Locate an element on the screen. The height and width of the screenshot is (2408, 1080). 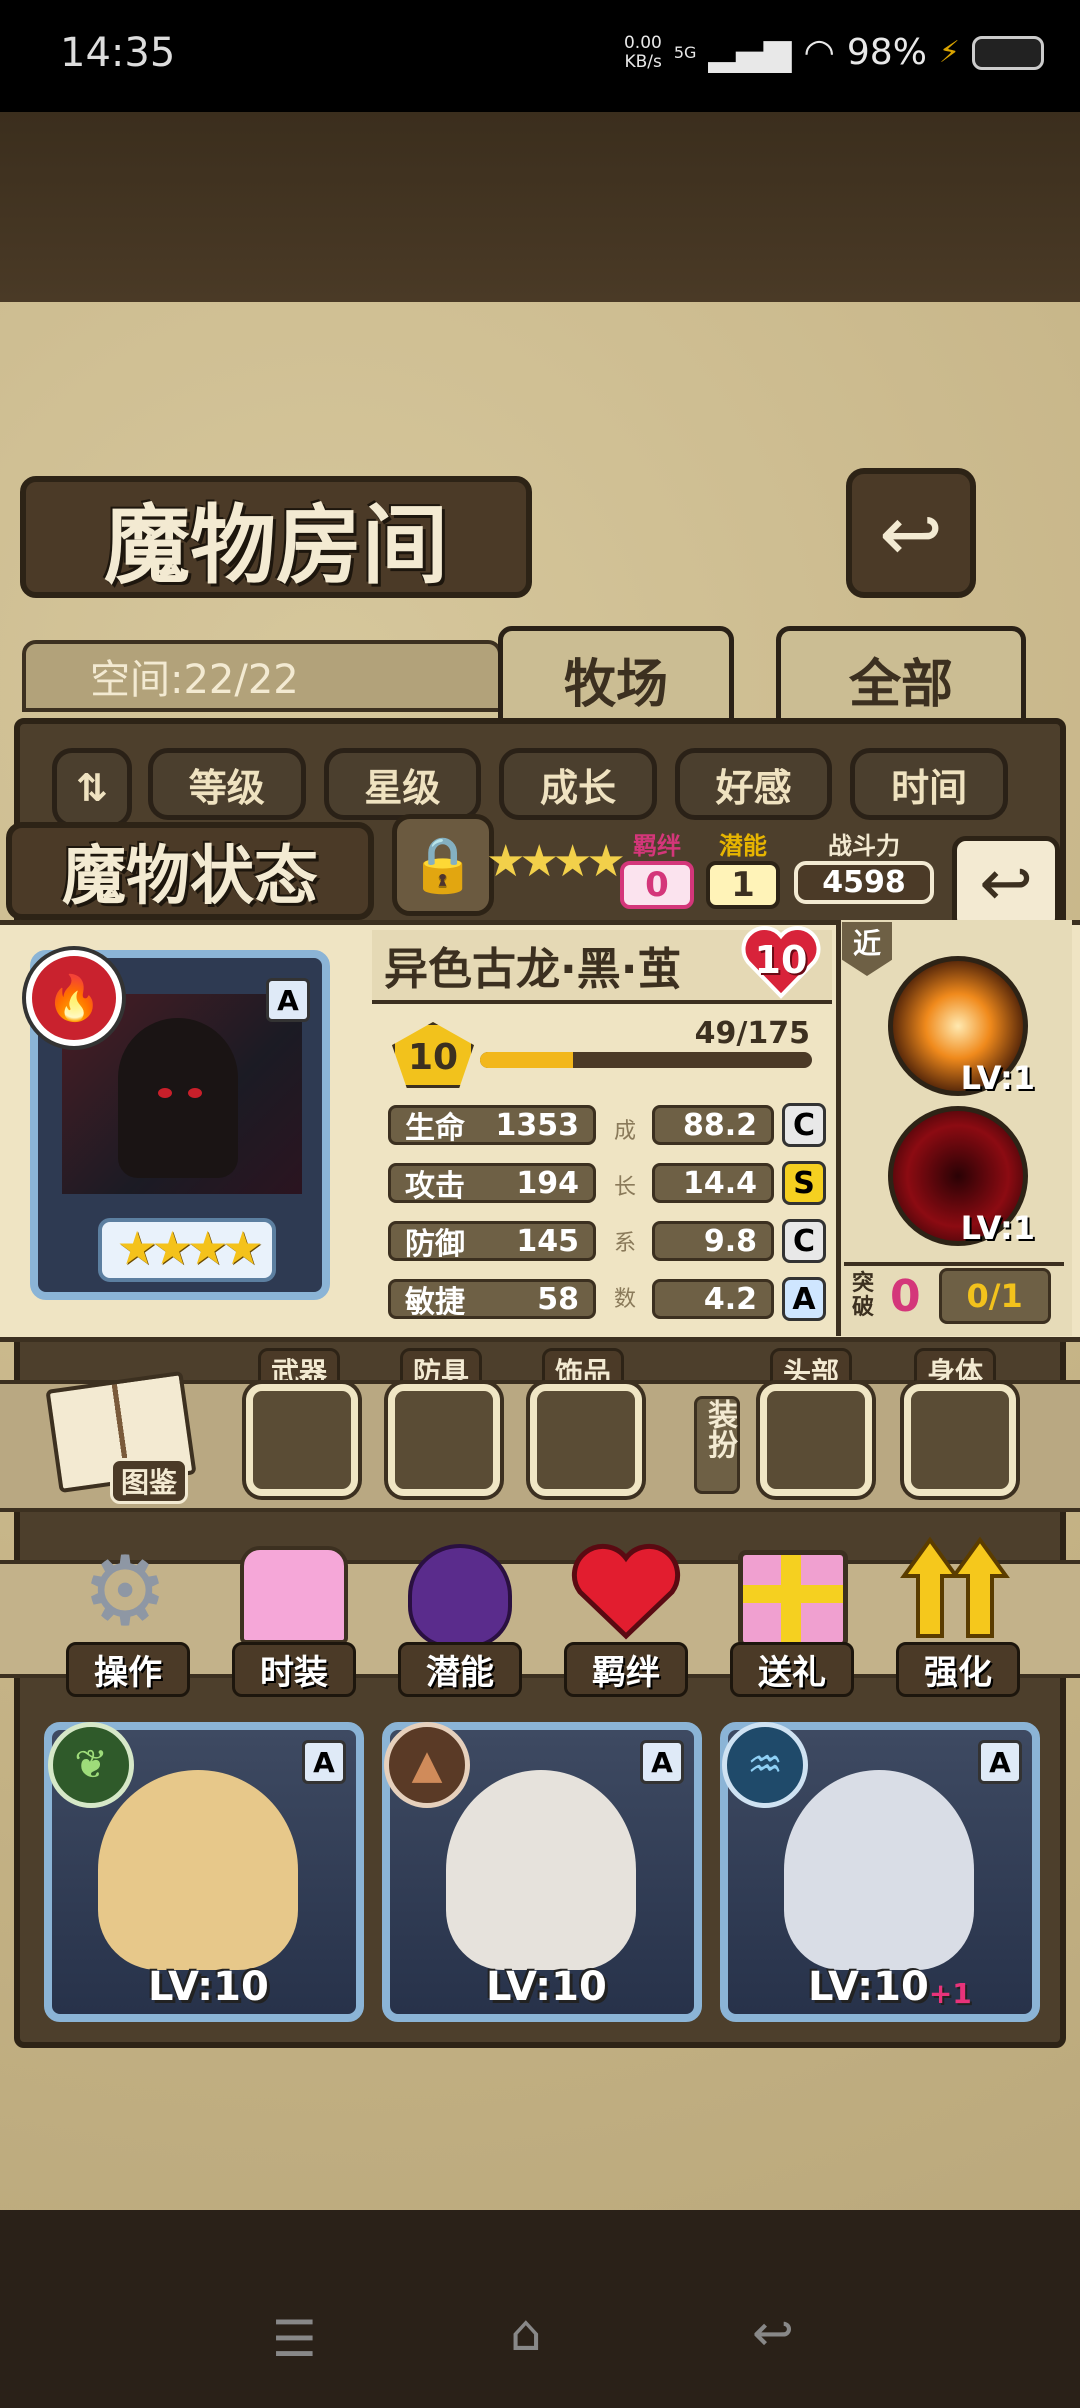
growth-value: 9.8 is located at coordinates (713, 1241).